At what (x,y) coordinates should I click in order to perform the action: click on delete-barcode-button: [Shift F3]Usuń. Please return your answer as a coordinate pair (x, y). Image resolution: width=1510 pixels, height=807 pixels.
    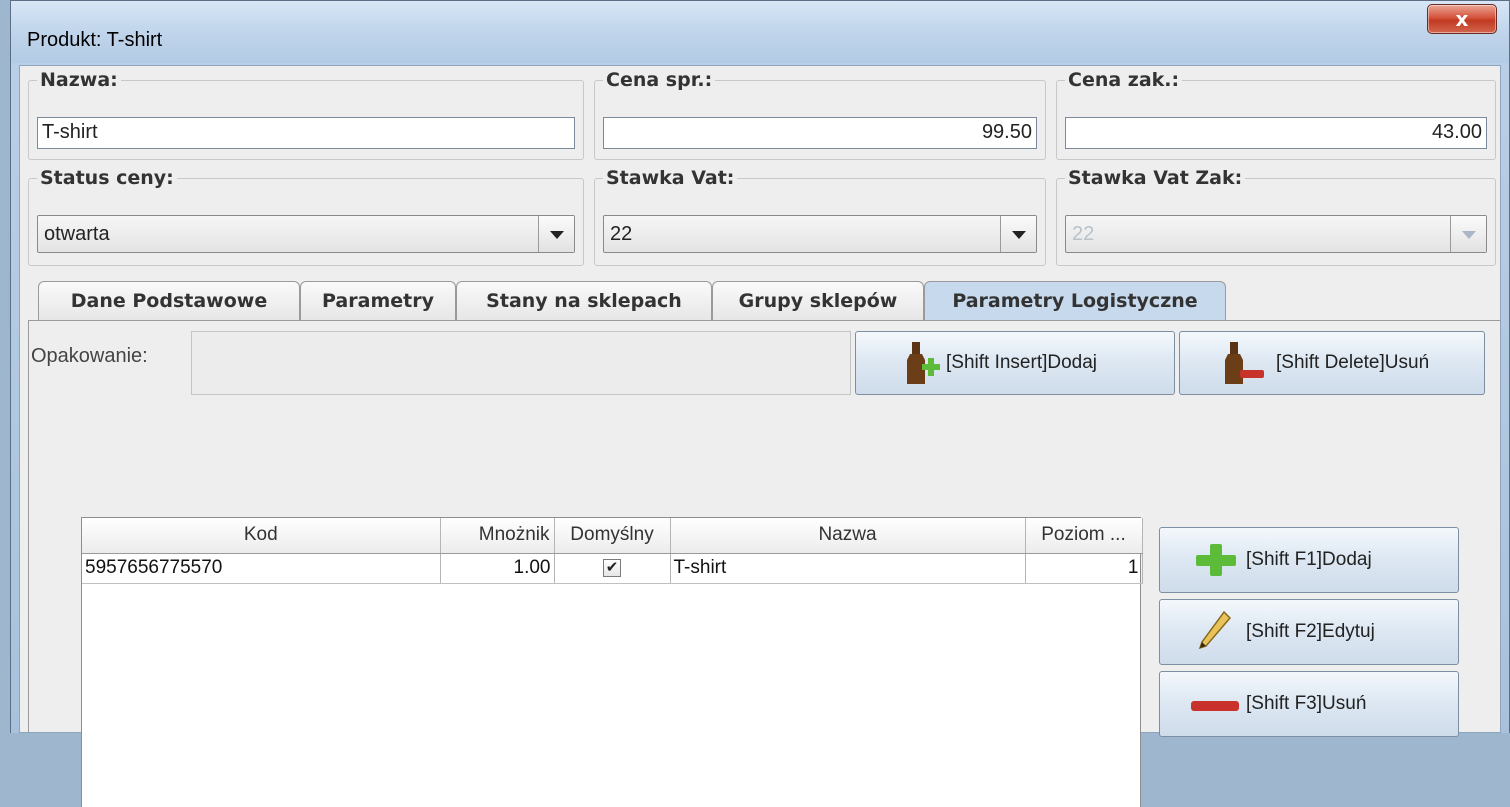
    Looking at the image, I should click on (1309, 704).